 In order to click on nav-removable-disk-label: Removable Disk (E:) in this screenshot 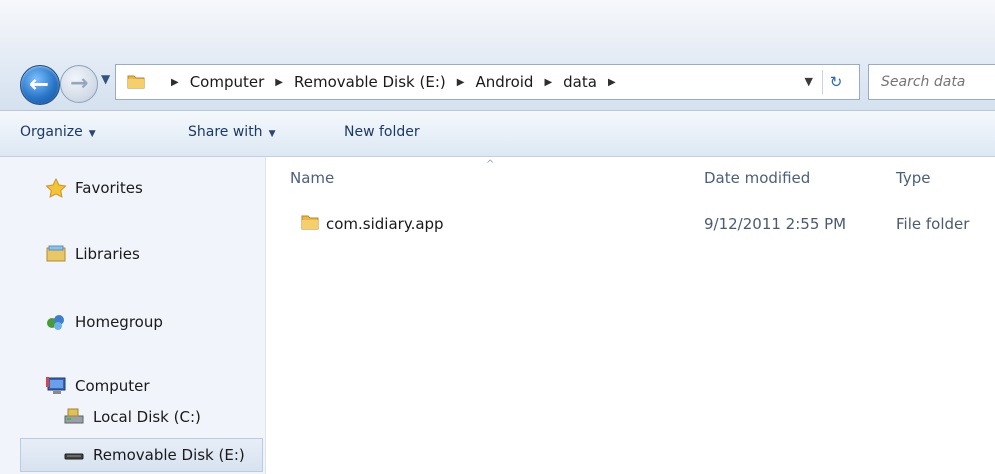, I will do `click(169, 455)`.